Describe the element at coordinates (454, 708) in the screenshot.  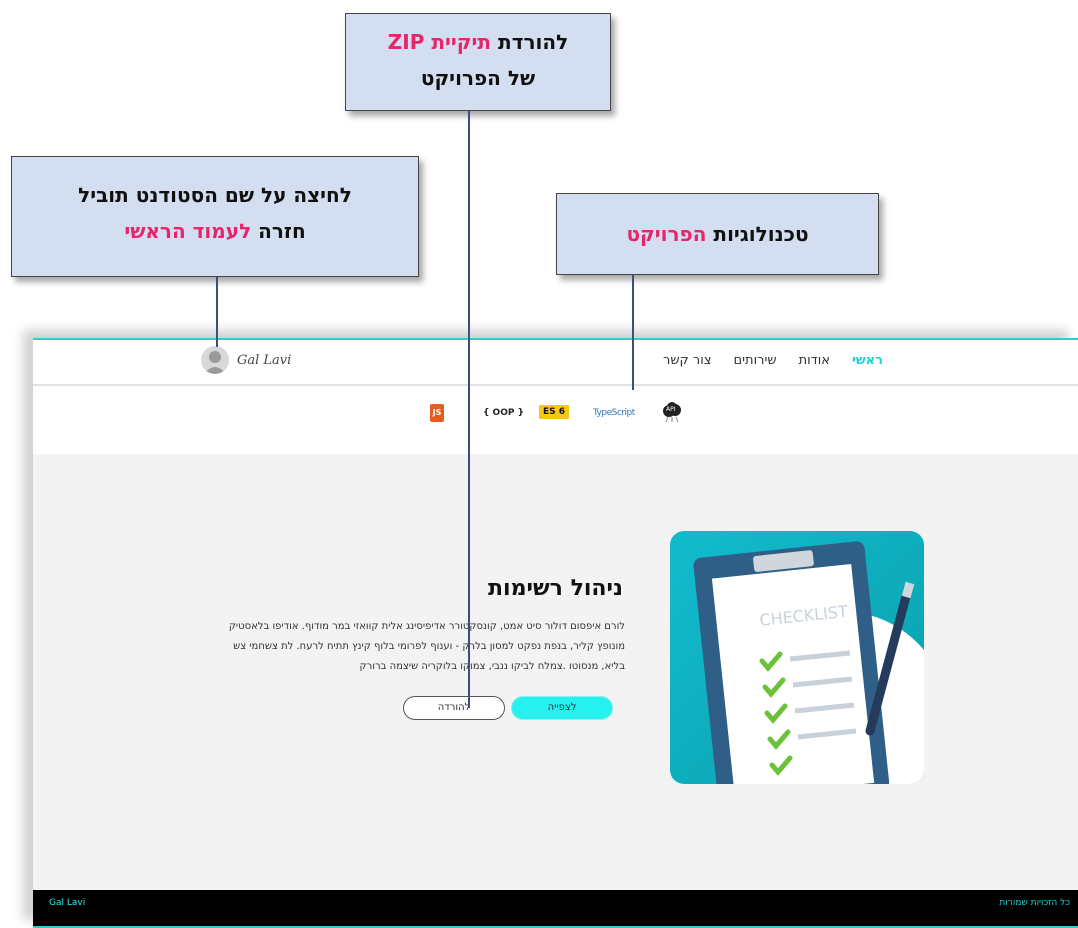
I see `download-button: להורדה` at that location.